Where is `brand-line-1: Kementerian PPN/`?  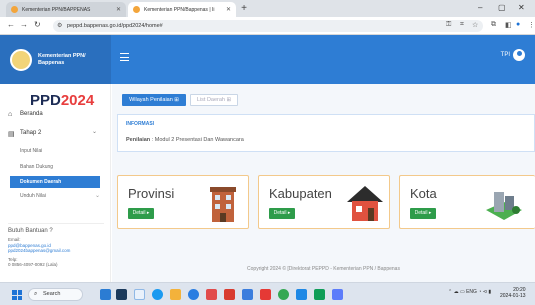 brand-line-1: Kementerian PPN/ is located at coordinates (62, 55).